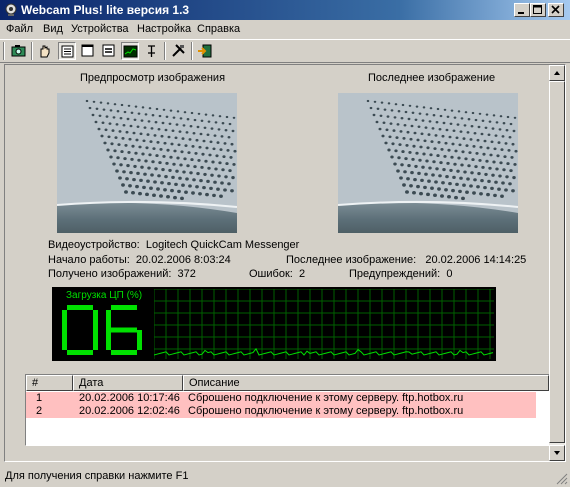 The image size is (570, 487). I want to click on graph-icon, so click(130, 51).